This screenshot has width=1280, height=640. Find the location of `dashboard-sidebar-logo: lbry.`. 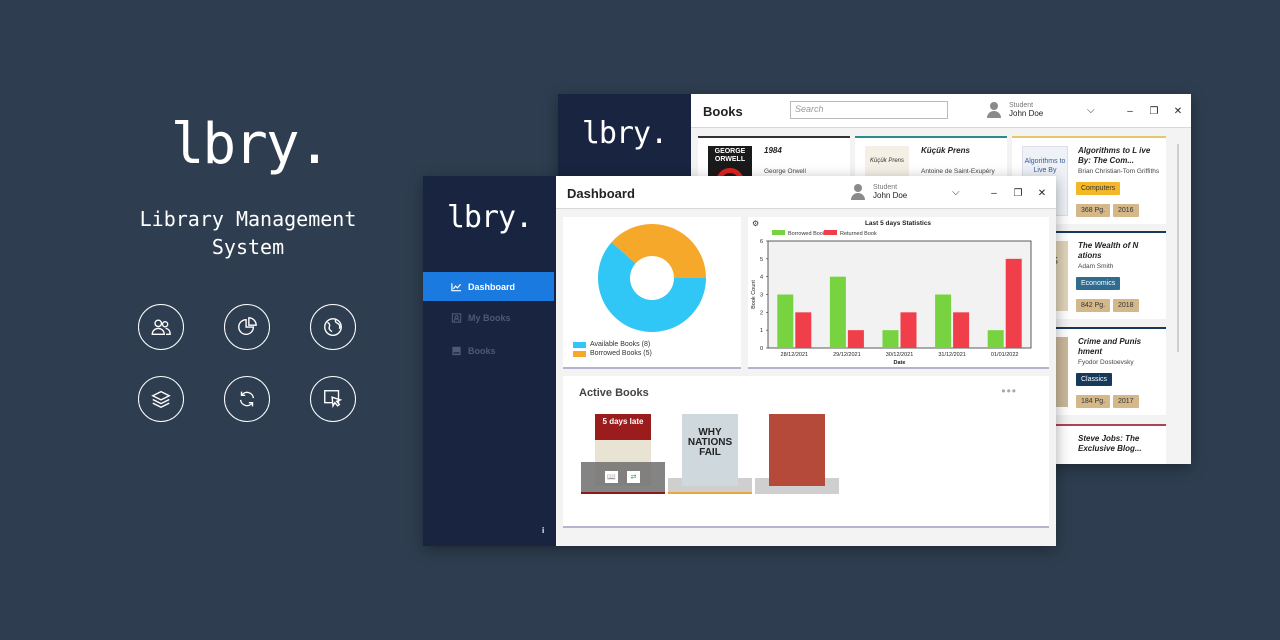

dashboard-sidebar-logo: lbry. is located at coordinates (489, 217).